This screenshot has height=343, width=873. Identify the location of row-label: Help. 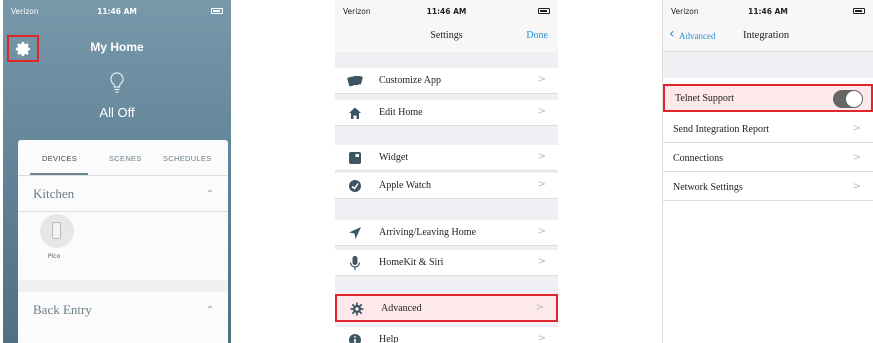
(389, 338).